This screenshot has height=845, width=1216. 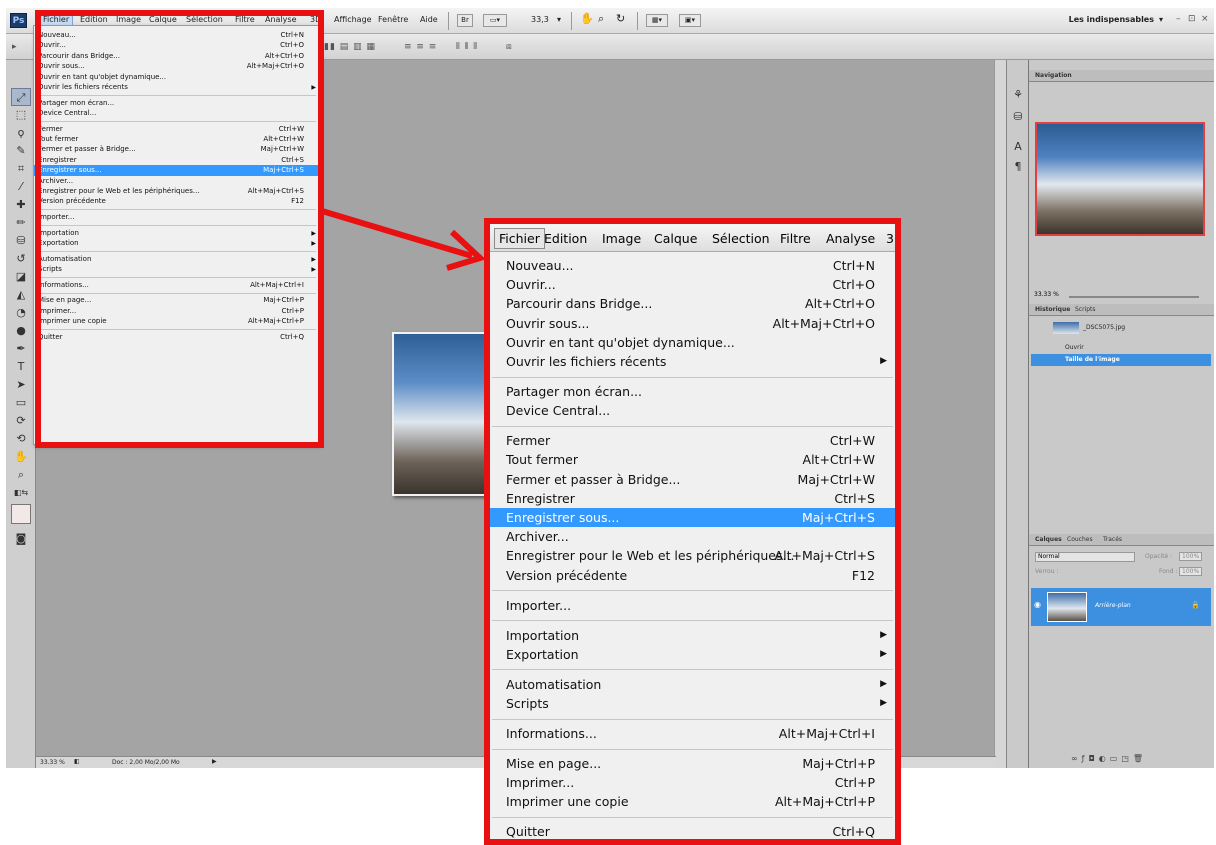 What do you see at coordinates (692, 361) in the screenshot?
I see `menu-item-ouvrir-les-fichiers-r-cents: Ouvrir les fichiers récents ▶` at bounding box center [692, 361].